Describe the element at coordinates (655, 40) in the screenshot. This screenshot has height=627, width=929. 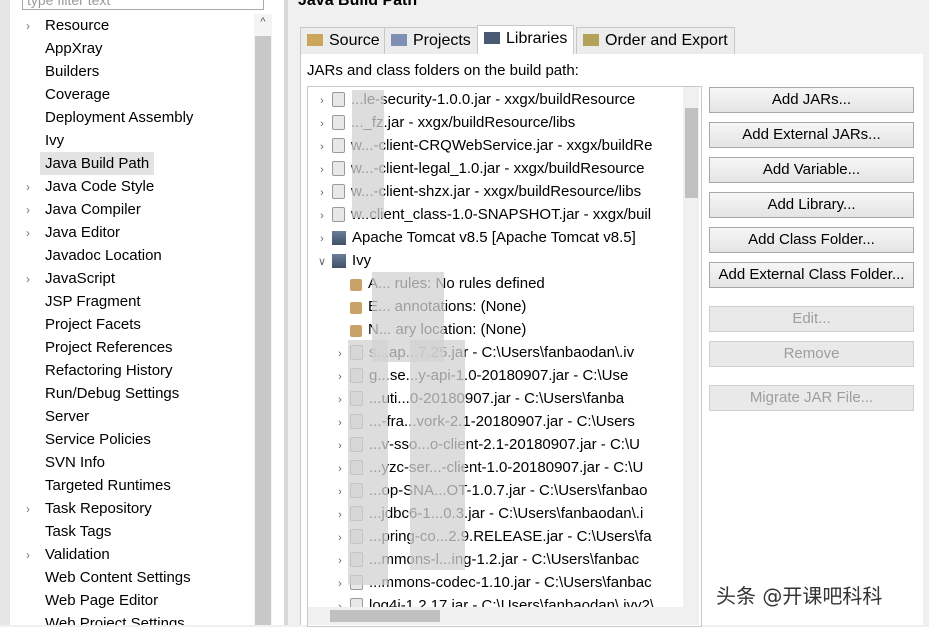
I see `tab-order-export: Order and Export` at that location.